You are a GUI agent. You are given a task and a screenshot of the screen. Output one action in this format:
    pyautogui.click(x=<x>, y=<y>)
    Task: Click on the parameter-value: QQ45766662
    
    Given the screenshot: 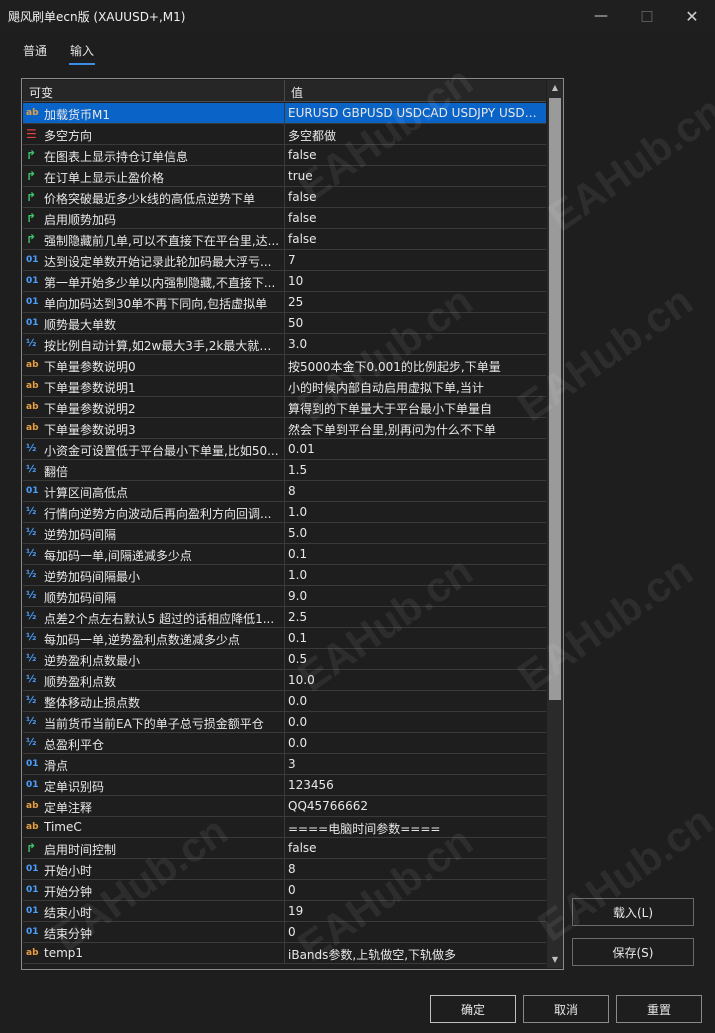 What is the action you would take?
    pyautogui.click(x=415, y=806)
    